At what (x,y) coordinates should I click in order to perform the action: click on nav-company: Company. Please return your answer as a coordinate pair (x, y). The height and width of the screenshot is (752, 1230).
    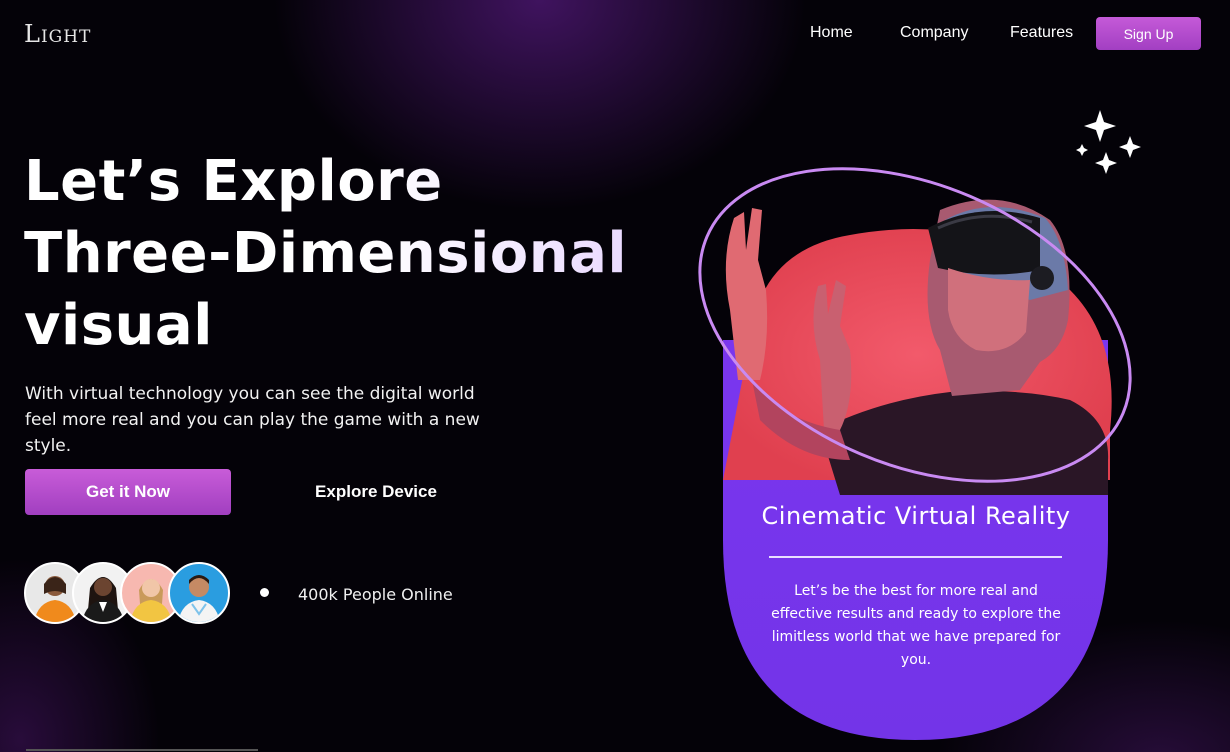
    Looking at the image, I should click on (934, 33).